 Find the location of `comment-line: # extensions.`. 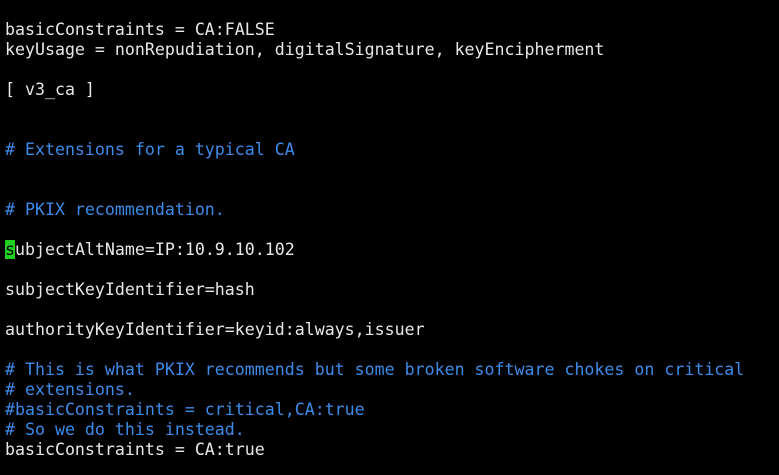

comment-line: # extensions. is located at coordinates (70, 389).